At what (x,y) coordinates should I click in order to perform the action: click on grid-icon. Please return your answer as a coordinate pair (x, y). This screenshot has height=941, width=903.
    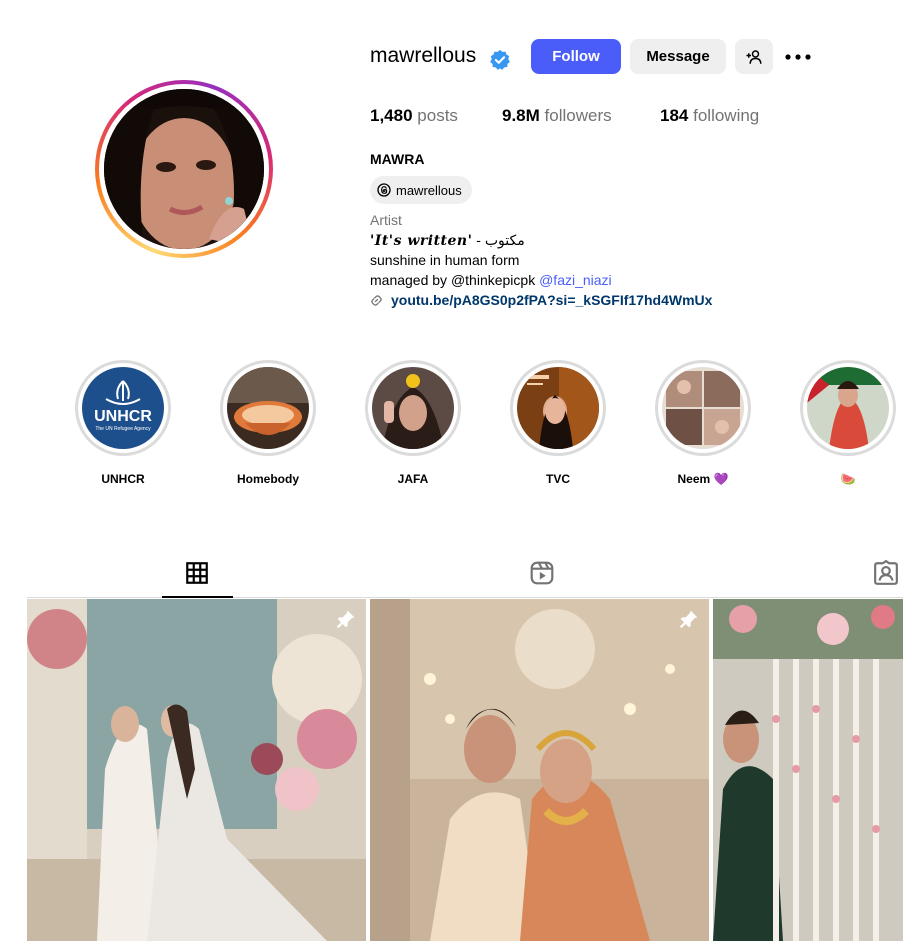
    Looking at the image, I should click on (197, 573).